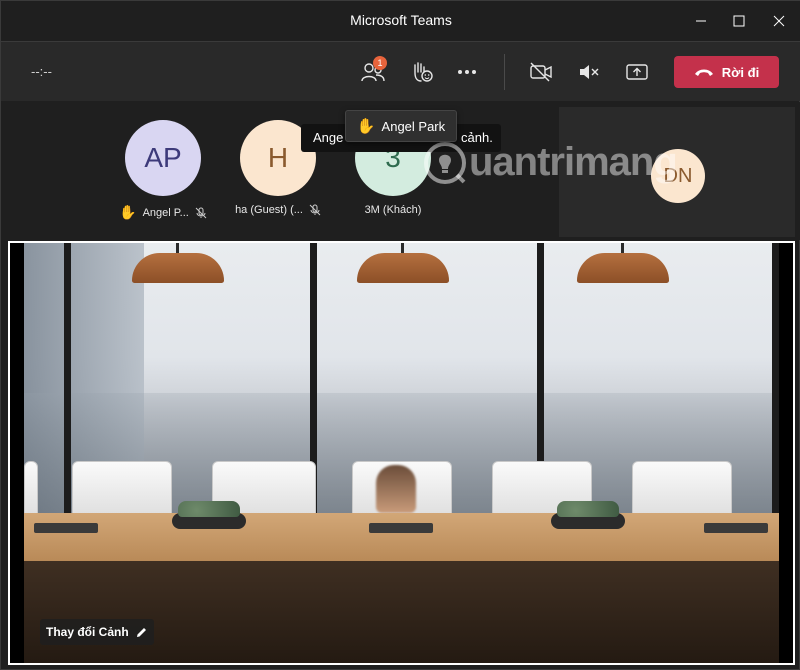 The image size is (800, 670). Describe the element at coordinates (163, 158) in the screenshot. I see `avatar: AP` at that location.